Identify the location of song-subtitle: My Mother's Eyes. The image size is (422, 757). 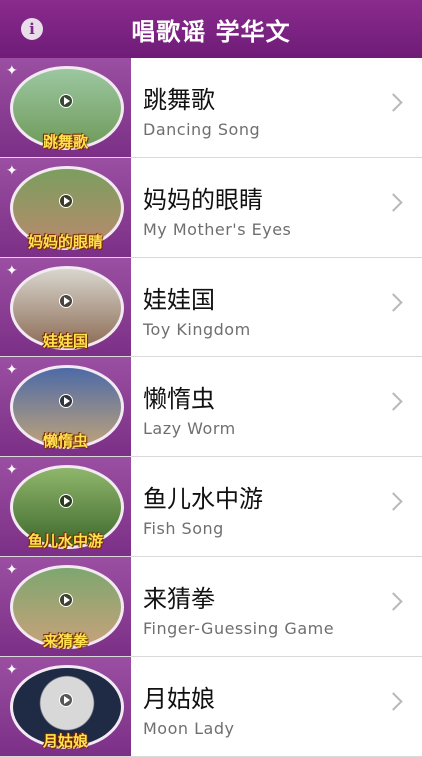
(217, 229).